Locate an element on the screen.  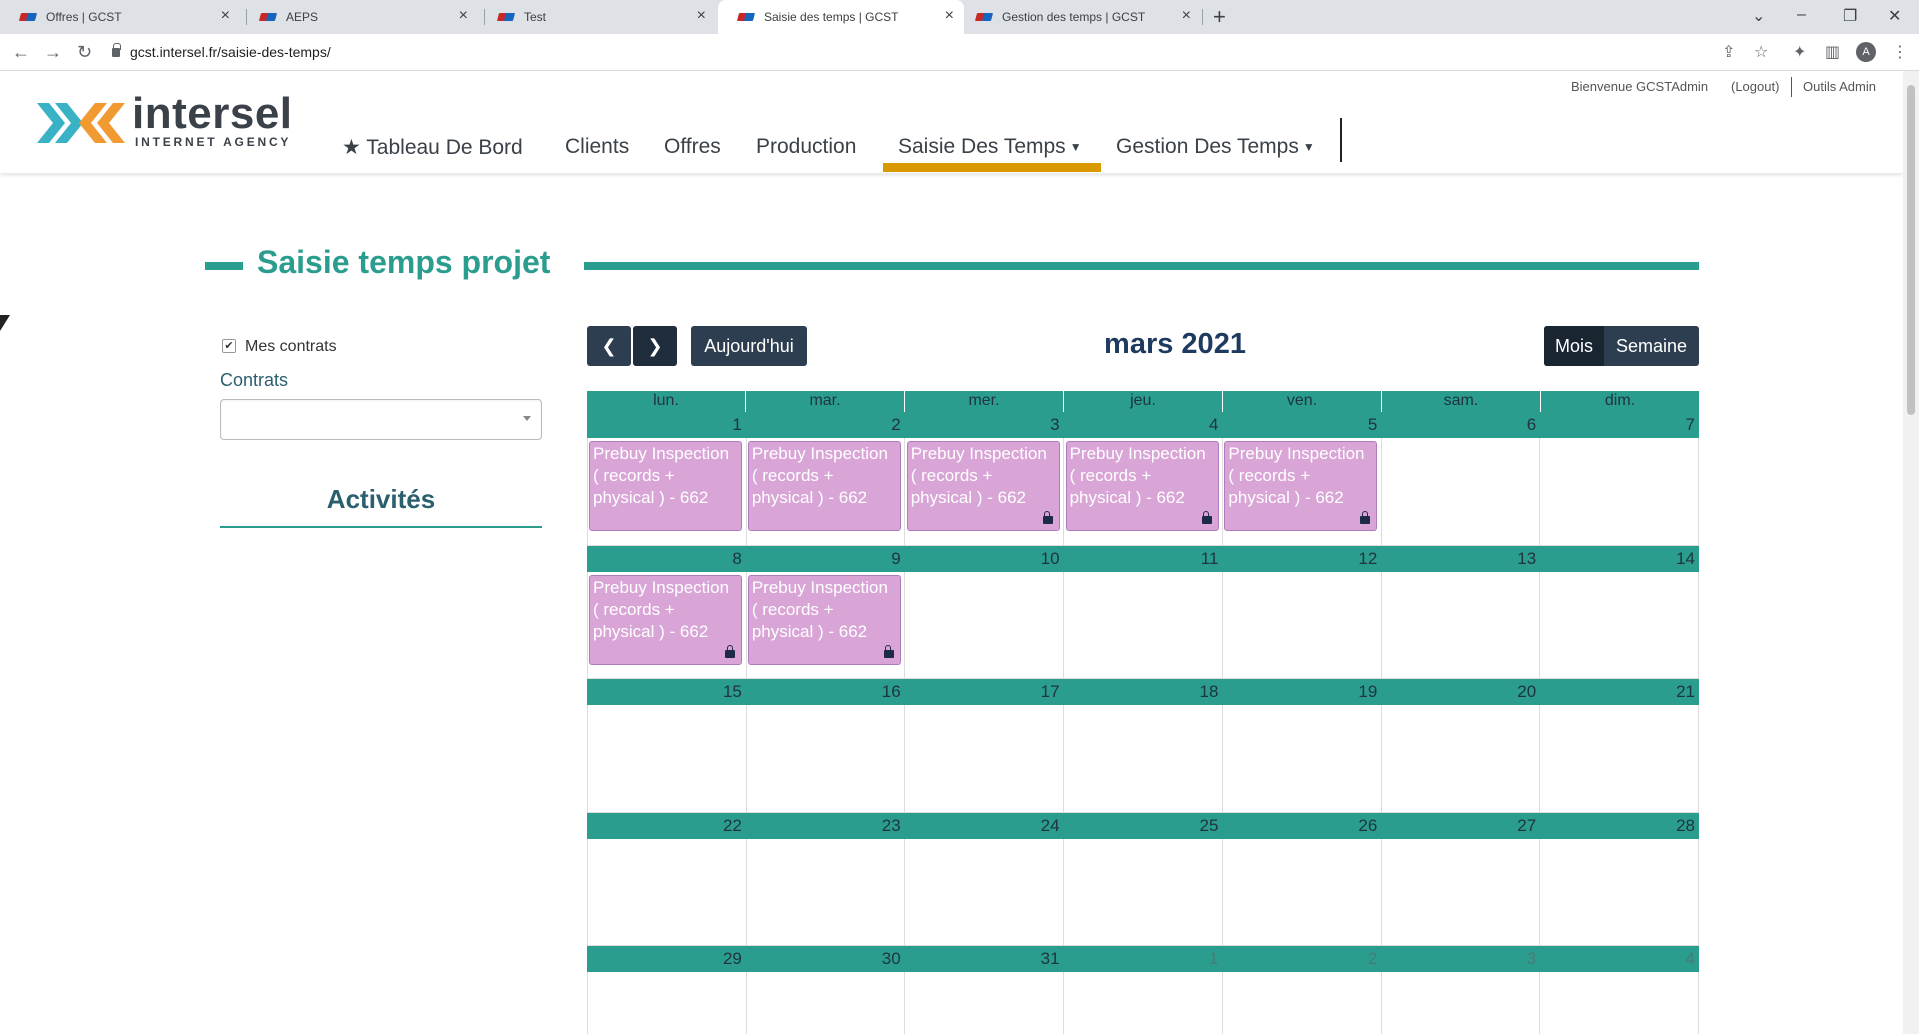
day-number: 8 is located at coordinates (666, 558).